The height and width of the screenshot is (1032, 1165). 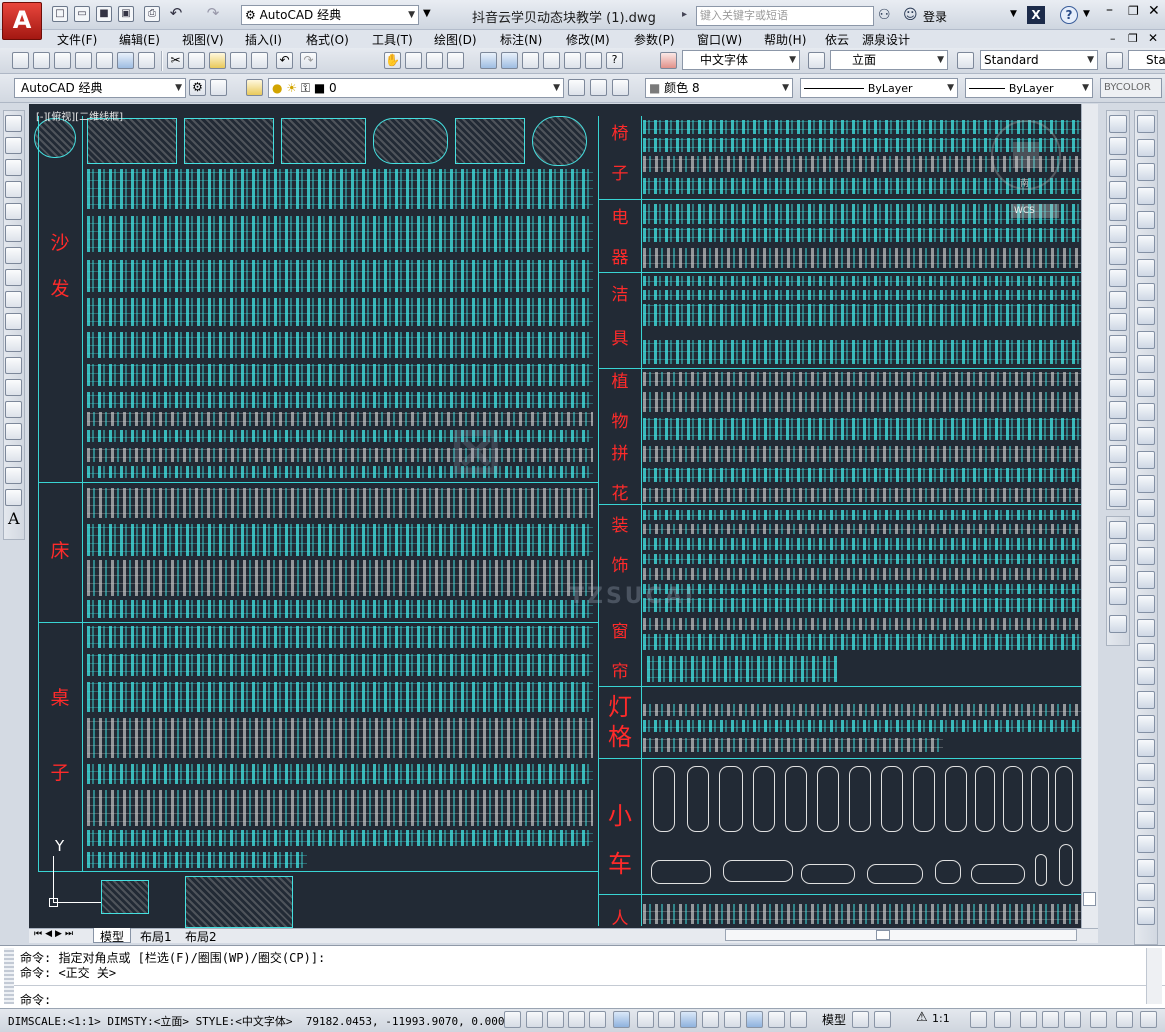 What do you see at coordinates (620, 87) in the screenshot?
I see `layer-state-icon` at bounding box center [620, 87].